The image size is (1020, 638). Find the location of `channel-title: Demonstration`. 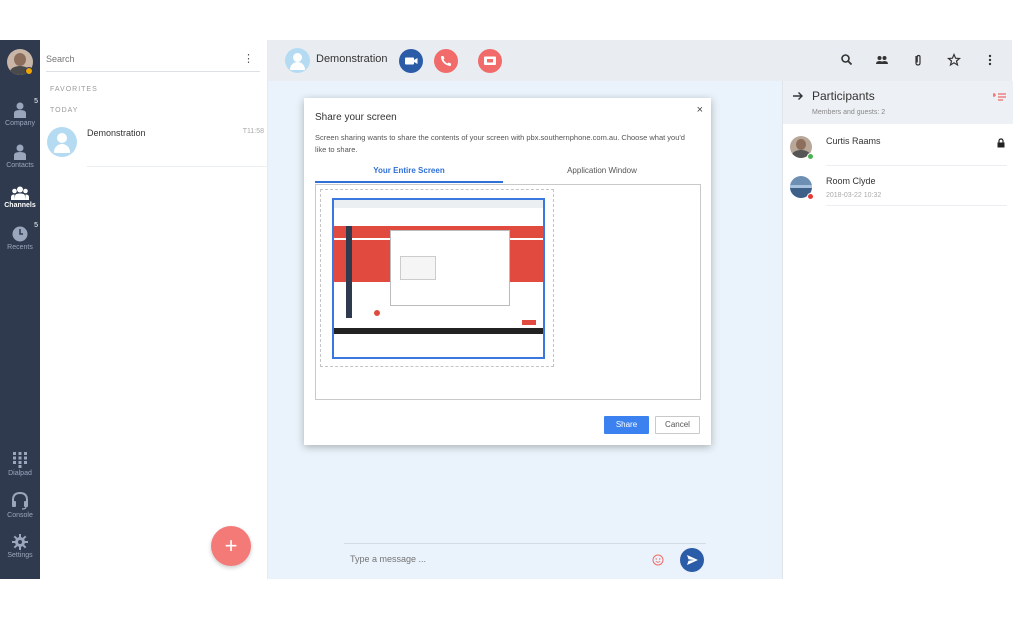

channel-title: Demonstration is located at coordinates (352, 59).